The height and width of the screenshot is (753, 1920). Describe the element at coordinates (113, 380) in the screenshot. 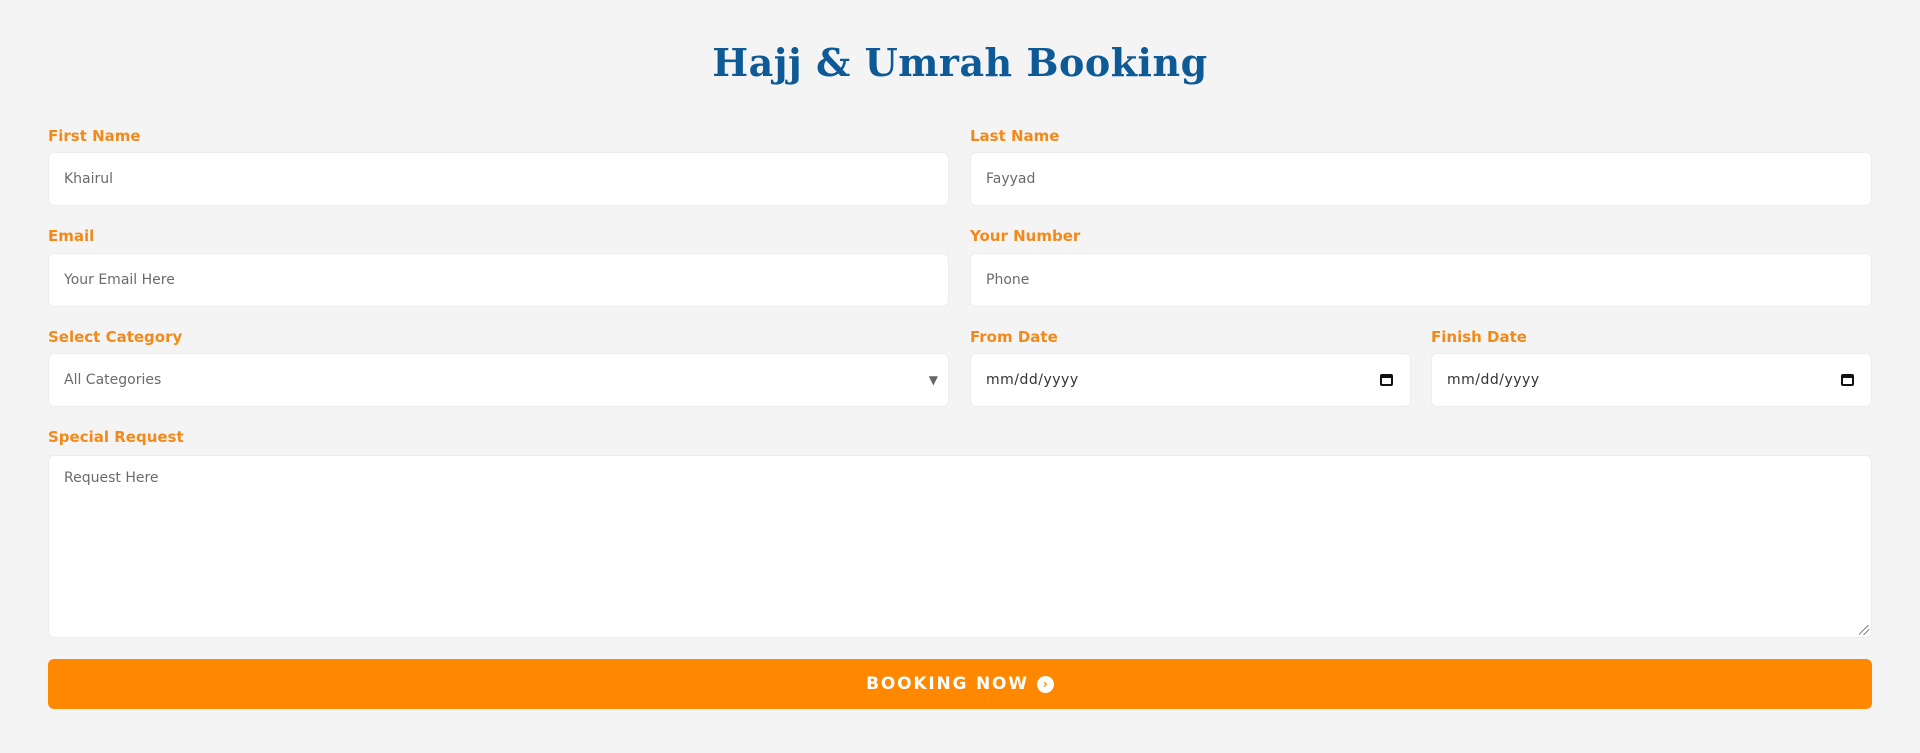

I see `category-selected-value: All Categories` at that location.